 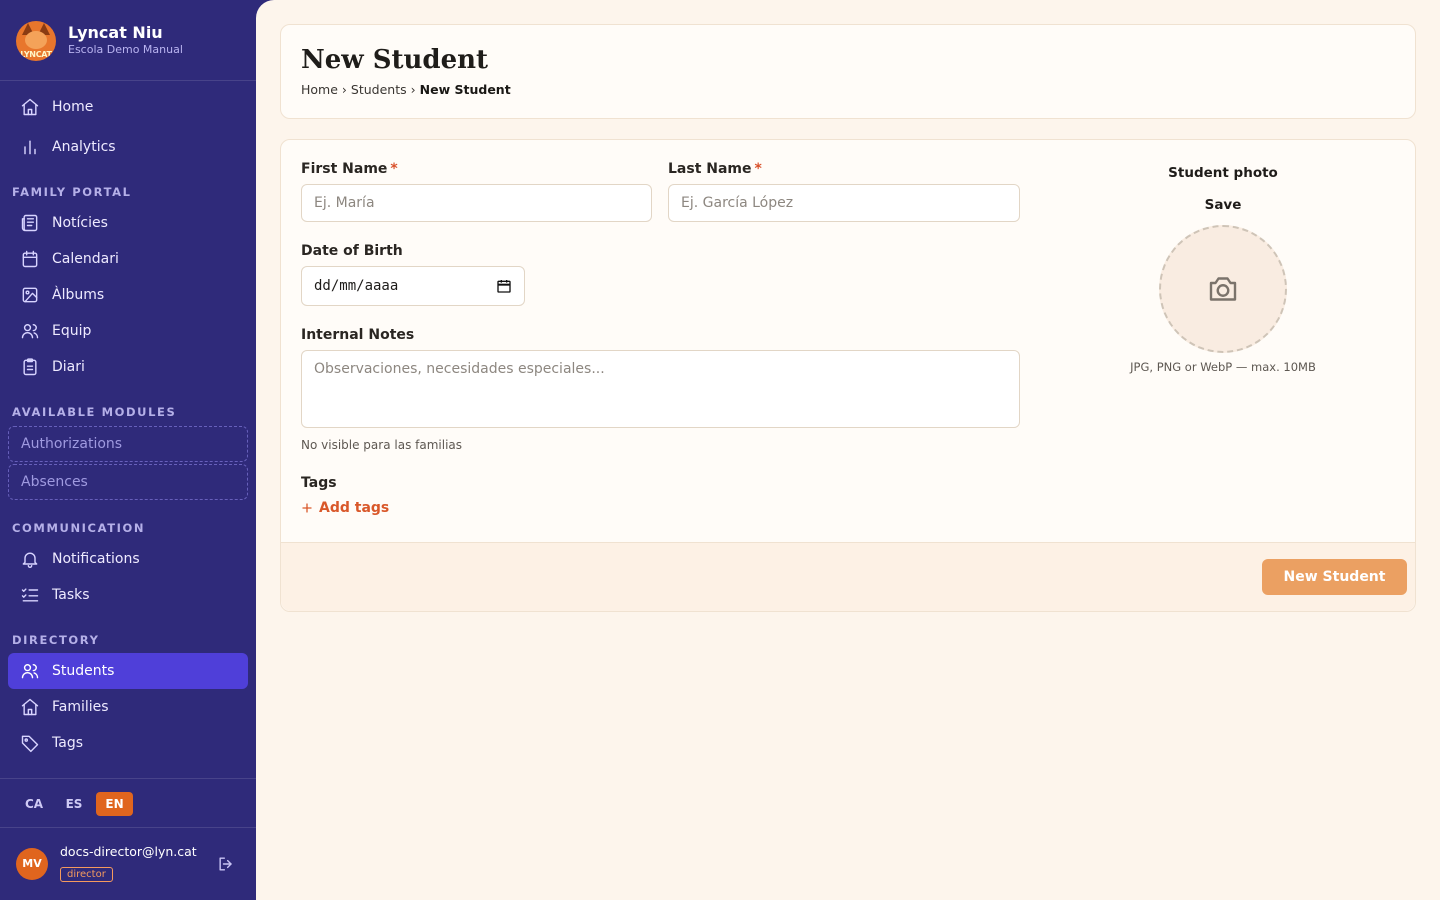 What do you see at coordinates (36, 54) in the screenshot?
I see `logo-text: LYNCAT` at bounding box center [36, 54].